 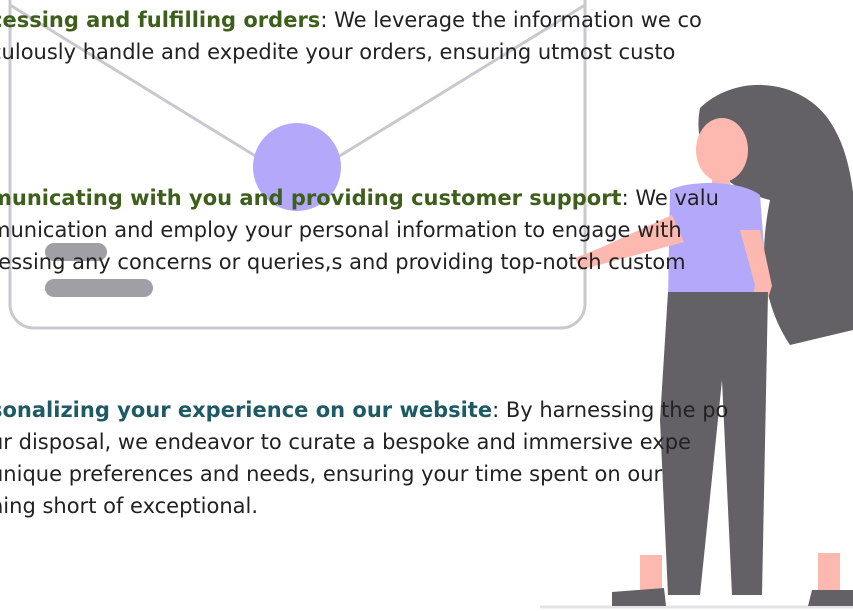 What do you see at coordinates (670, 198) in the screenshot?
I see `section-customer-support-text-1: : We valu` at bounding box center [670, 198].